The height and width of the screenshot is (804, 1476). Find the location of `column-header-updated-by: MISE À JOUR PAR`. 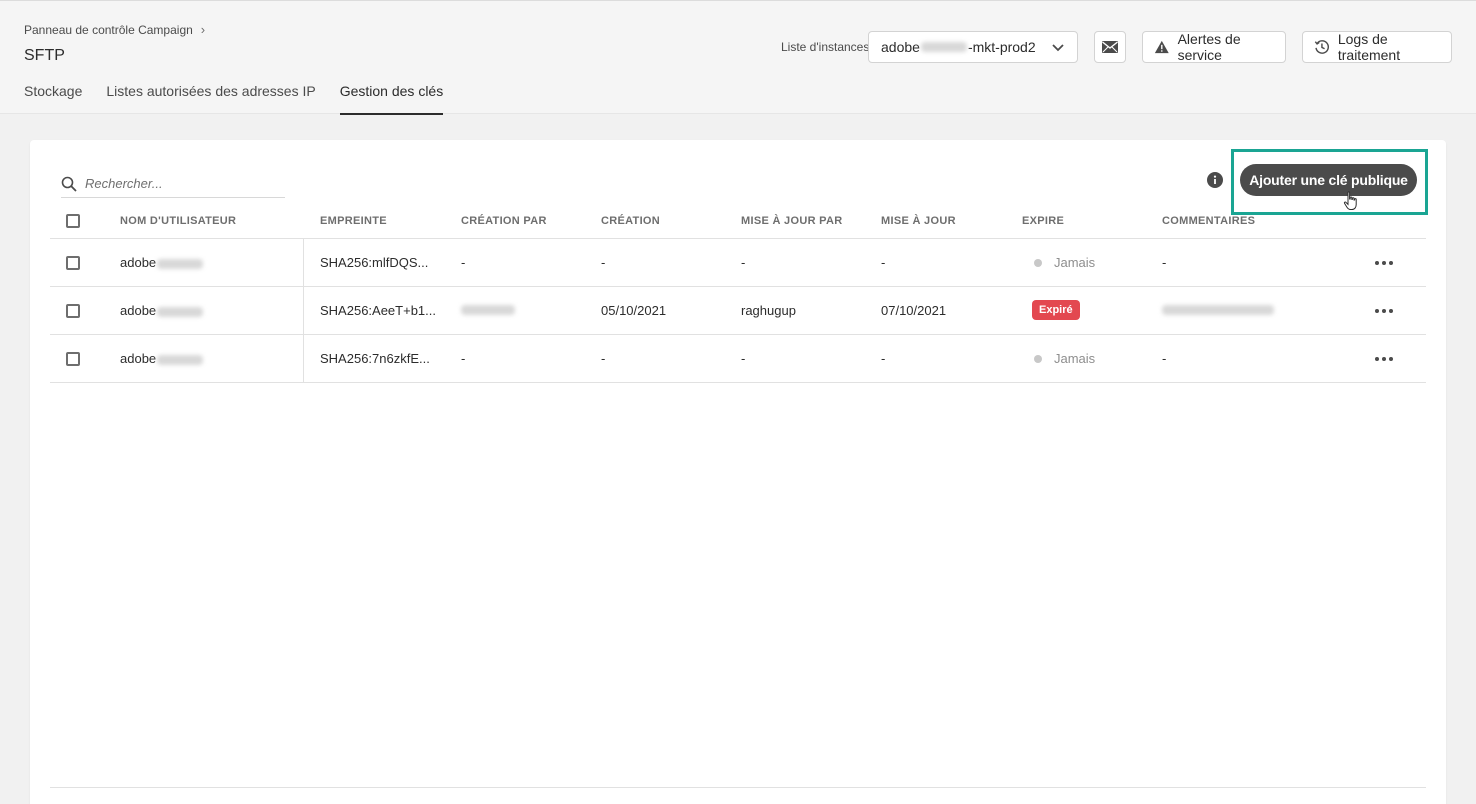

column-header-updated-by: MISE À JOUR PAR is located at coordinates (791, 221).